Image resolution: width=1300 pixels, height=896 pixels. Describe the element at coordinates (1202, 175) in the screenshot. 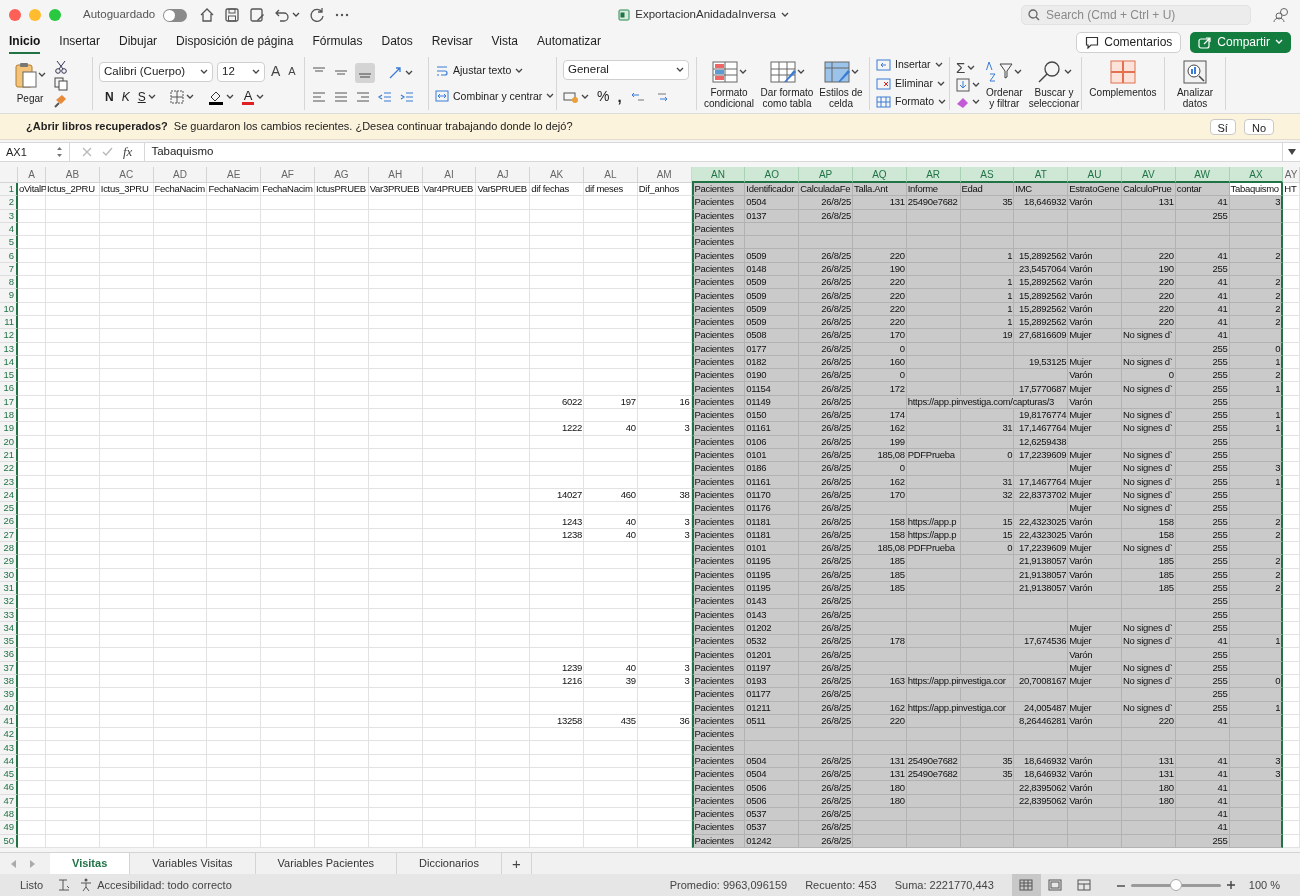

I see `column-header: AW` at that location.